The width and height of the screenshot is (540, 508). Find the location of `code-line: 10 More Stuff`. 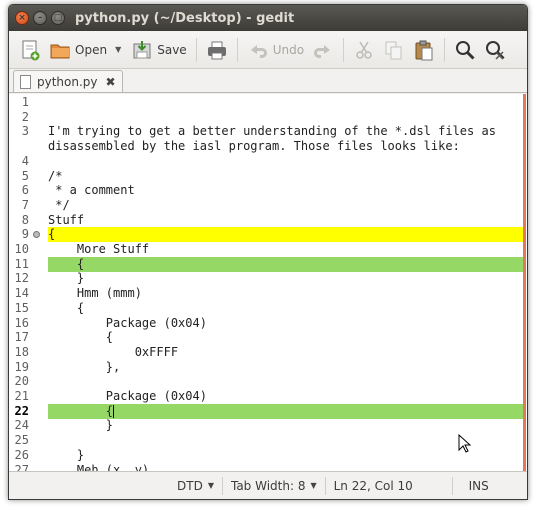

code-line: 10 More Stuff is located at coordinates (266, 249).